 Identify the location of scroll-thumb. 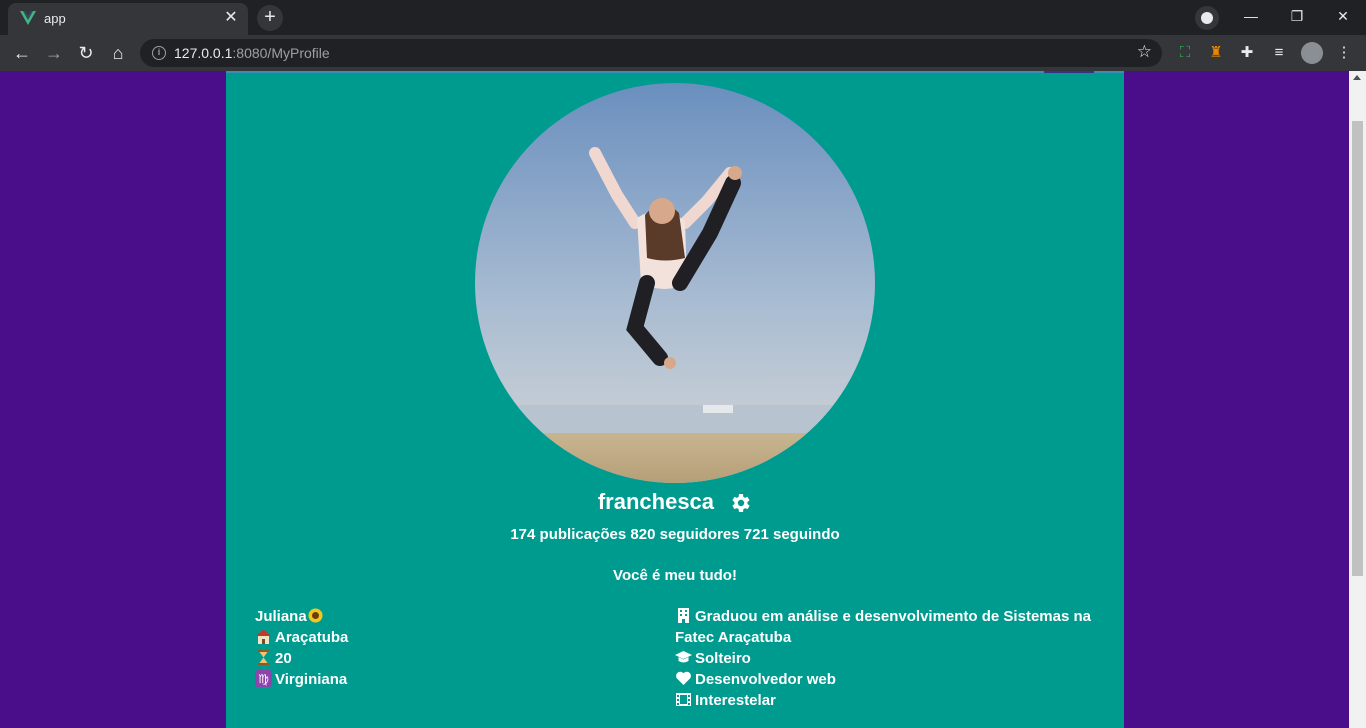
(1357, 348).